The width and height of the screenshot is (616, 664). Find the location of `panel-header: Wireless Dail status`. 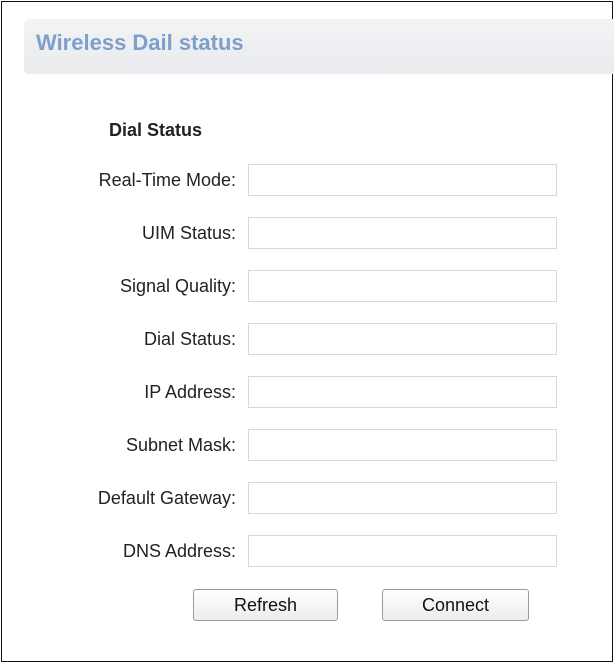

panel-header: Wireless Dail status is located at coordinates (319, 46).